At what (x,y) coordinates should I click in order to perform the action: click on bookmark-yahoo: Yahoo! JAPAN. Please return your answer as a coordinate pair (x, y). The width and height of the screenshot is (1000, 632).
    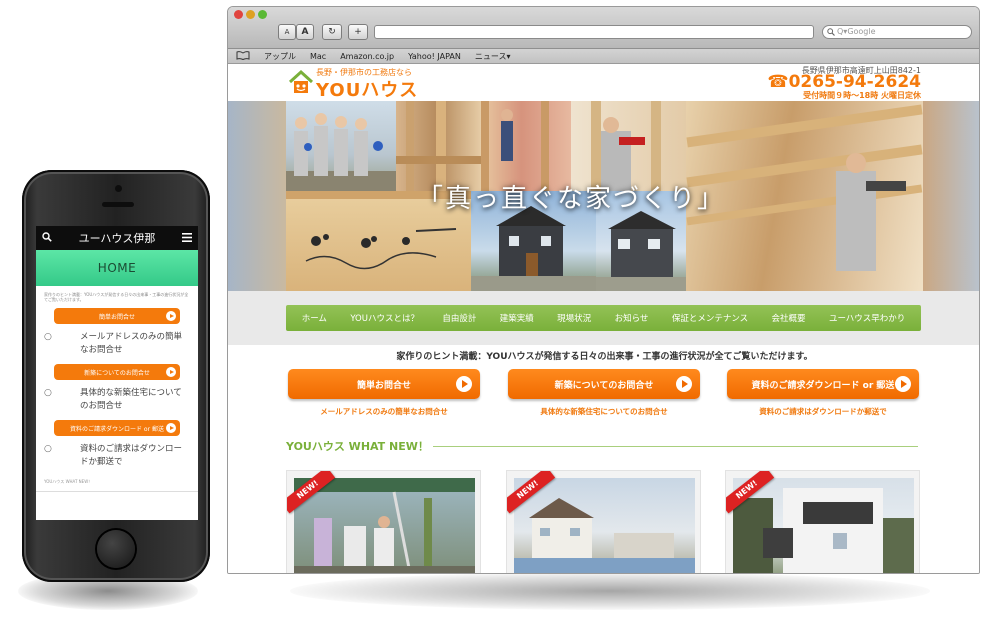
    Looking at the image, I should click on (434, 56).